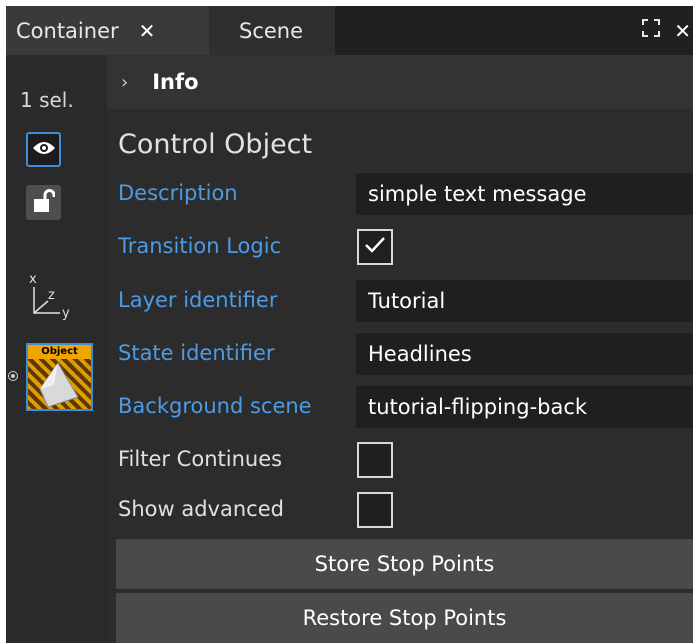 The height and width of the screenshot is (643, 693). Describe the element at coordinates (67, 30) in the screenshot. I see `tab-container-label: Container` at that location.